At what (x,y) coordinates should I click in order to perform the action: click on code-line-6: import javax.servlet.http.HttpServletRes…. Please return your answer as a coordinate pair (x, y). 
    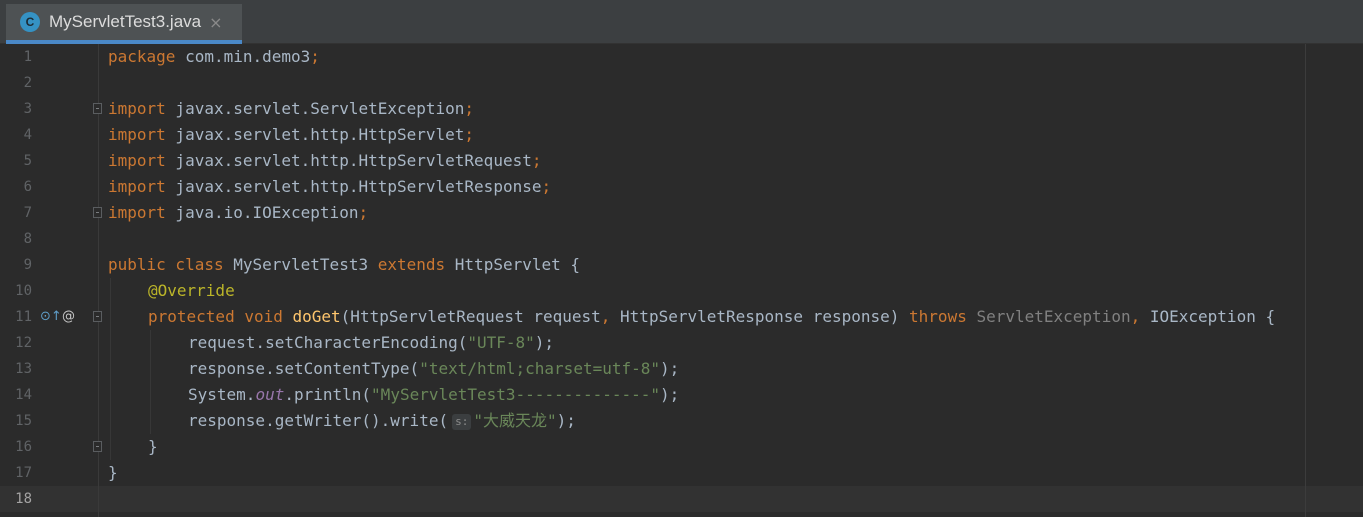
    Looking at the image, I should click on (329, 187).